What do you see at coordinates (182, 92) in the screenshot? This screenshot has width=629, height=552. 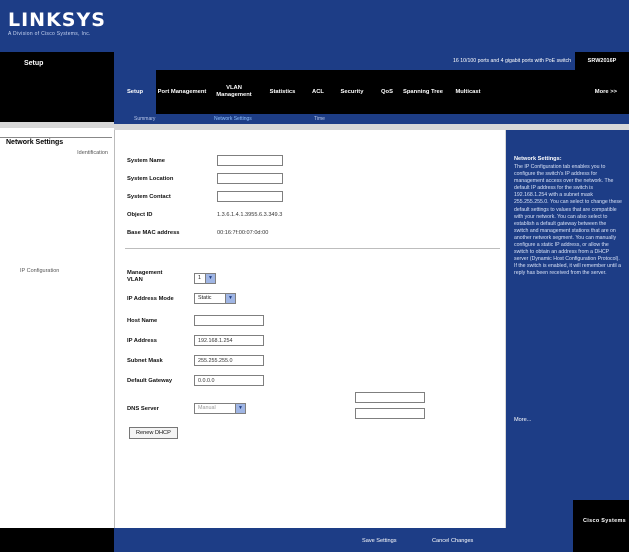 I see `tab-port-management: Port Management` at bounding box center [182, 92].